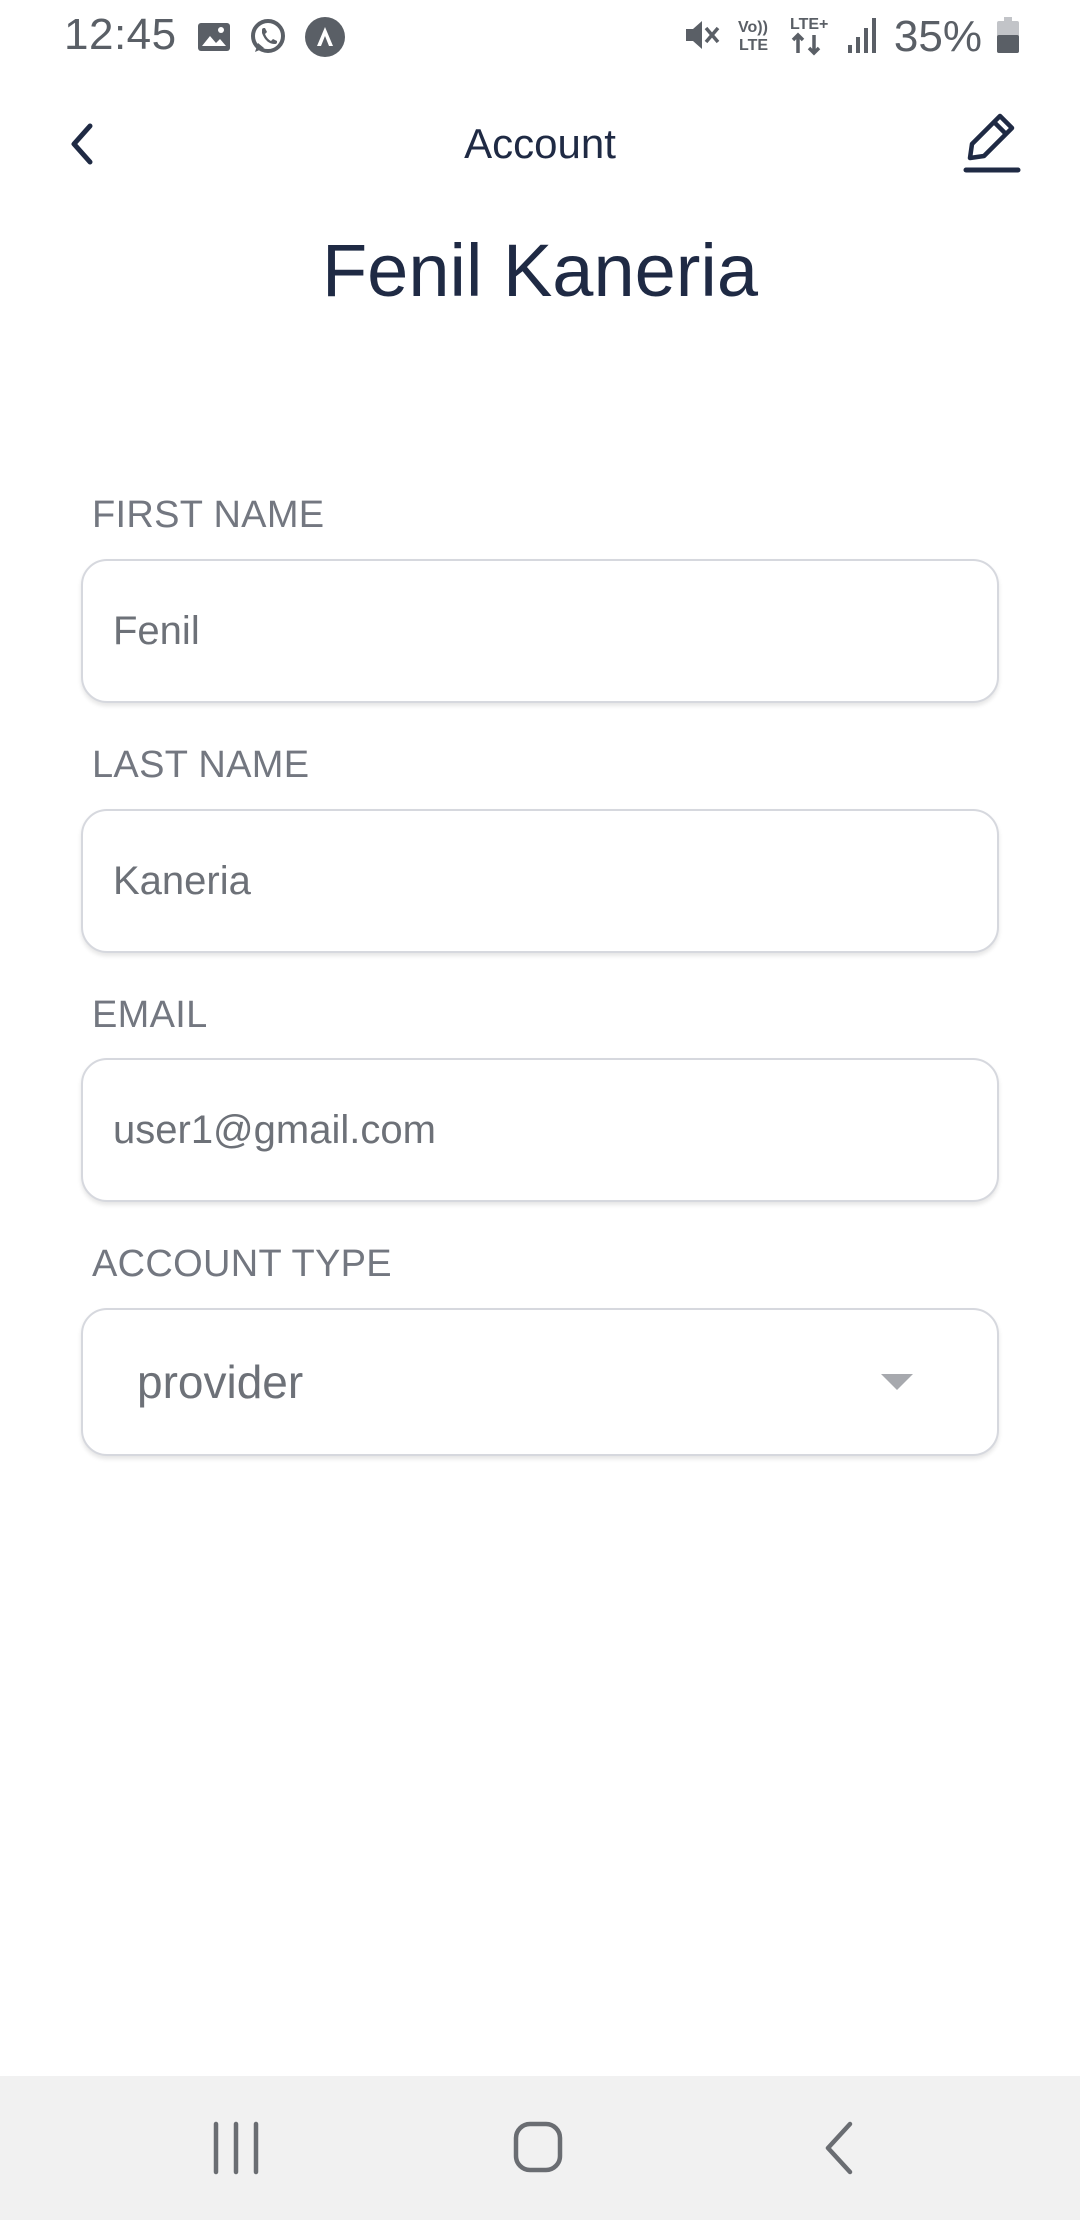 The height and width of the screenshot is (2220, 1080). I want to click on last-name-field: Kaneria, so click(540, 881).